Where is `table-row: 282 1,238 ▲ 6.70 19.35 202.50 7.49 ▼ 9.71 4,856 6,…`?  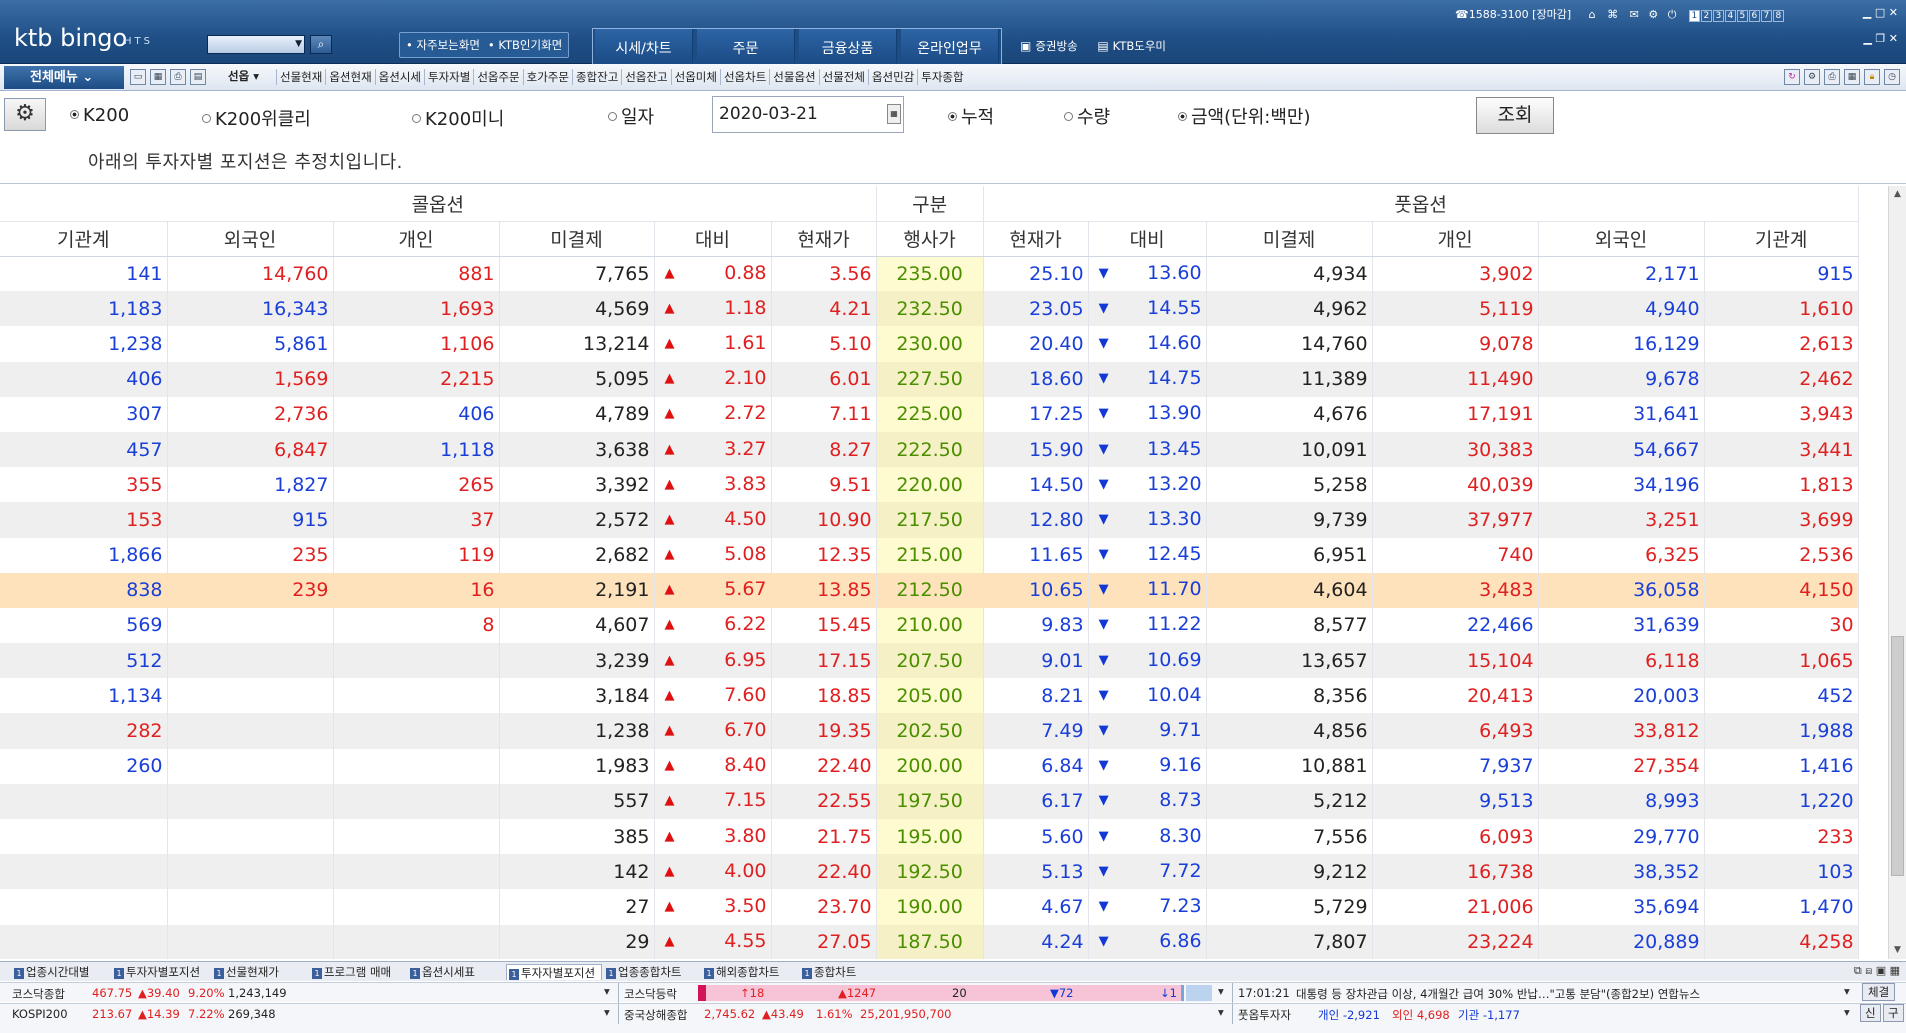 table-row: 282 1,238 ▲ 6.70 19.35 202.50 7.49 ▼ 9.71 4,856 6,… is located at coordinates (929, 731).